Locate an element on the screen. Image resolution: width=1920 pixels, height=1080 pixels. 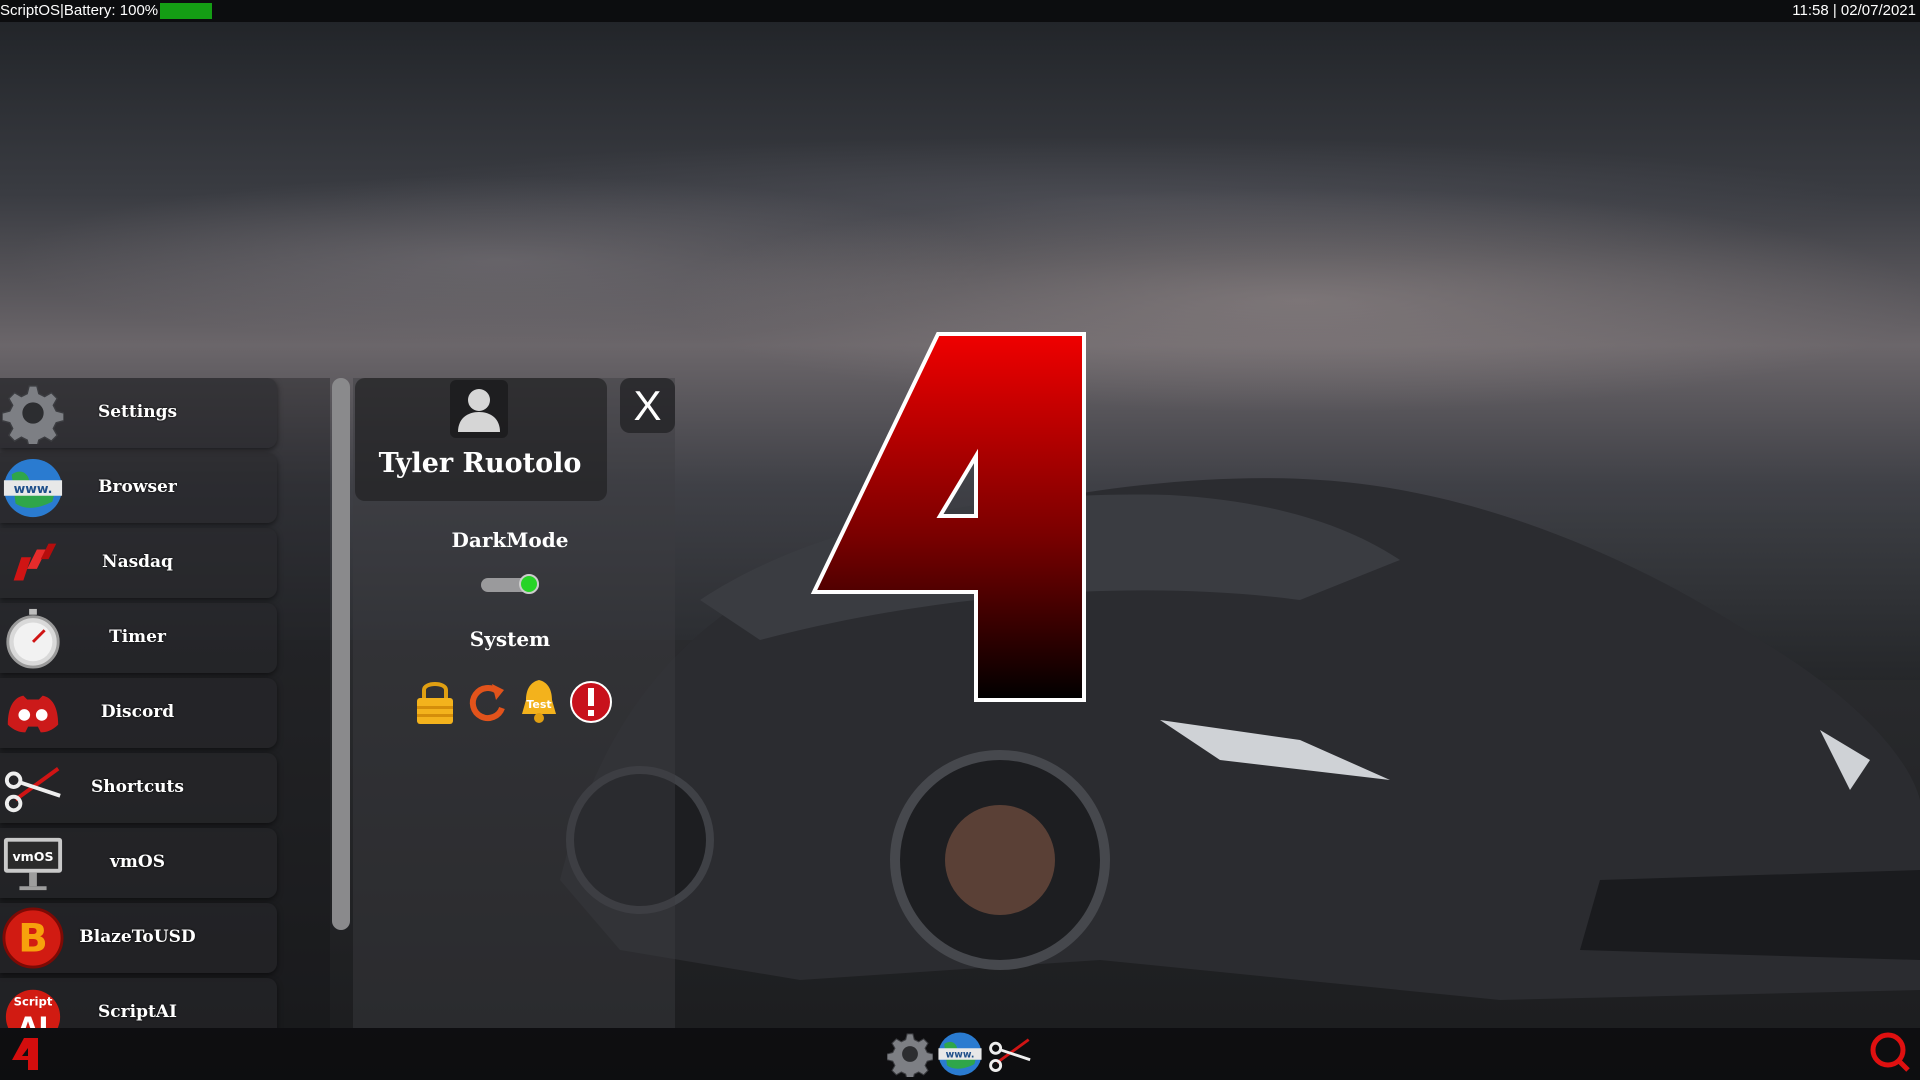
dock-pinned-apps: www. is located at coordinates (960, 1054).